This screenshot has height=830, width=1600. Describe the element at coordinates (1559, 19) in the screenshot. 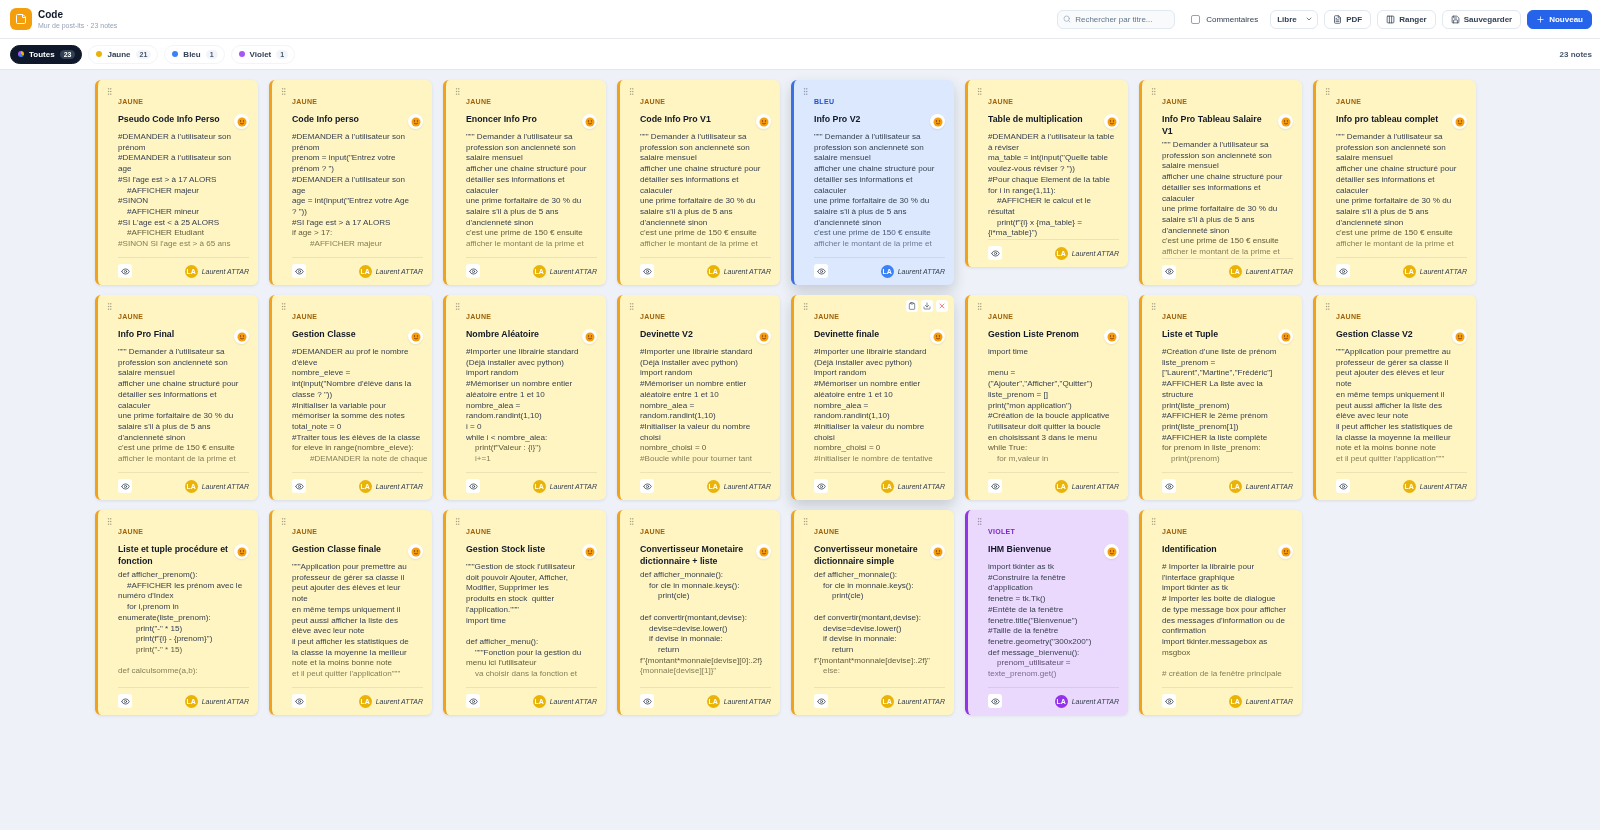

I see `new-button: Nouveau` at that location.